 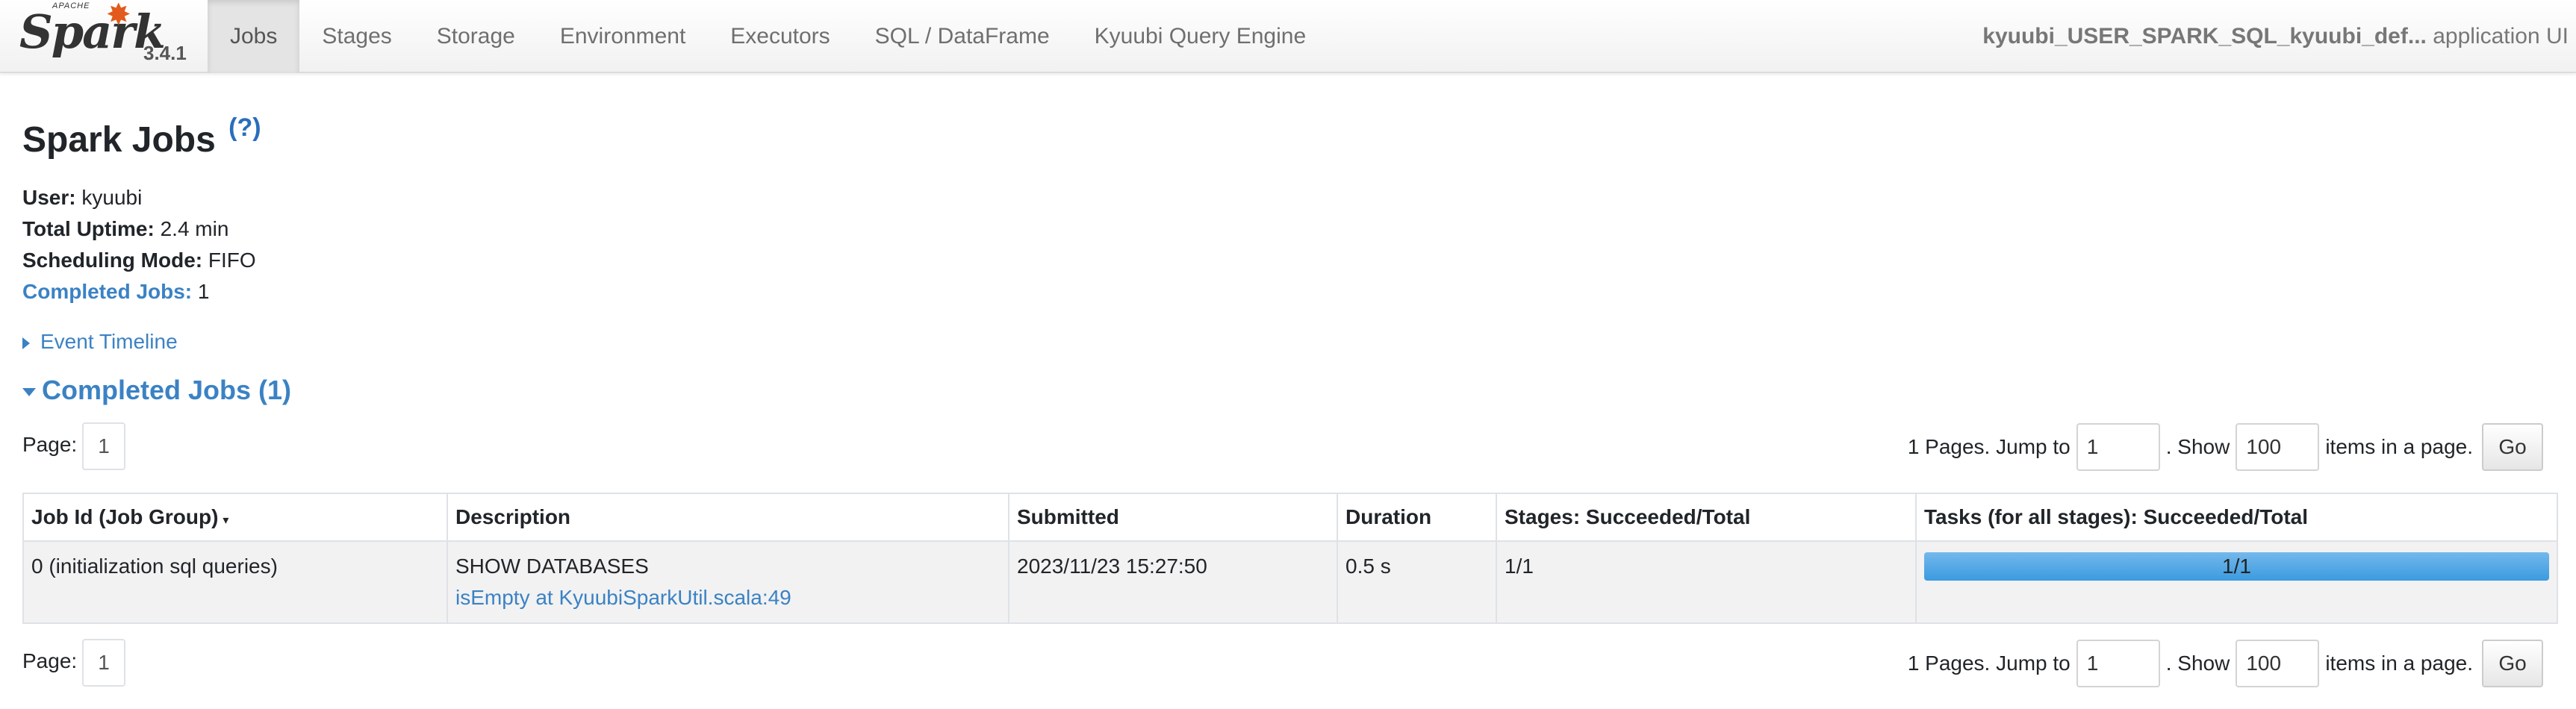 What do you see at coordinates (107, 291) in the screenshot?
I see `completed-jobs-link: Completed Jobs:` at bounding box center [107, 291].